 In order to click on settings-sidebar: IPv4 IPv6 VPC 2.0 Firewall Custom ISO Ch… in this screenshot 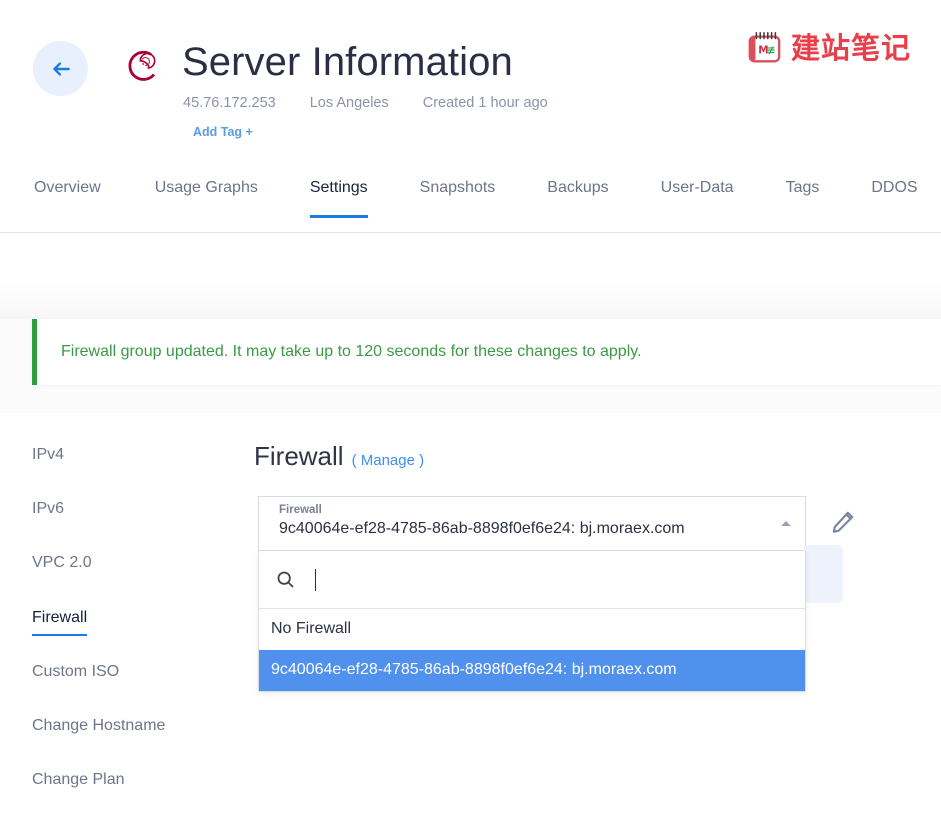, I will do `click(126, 633)`.